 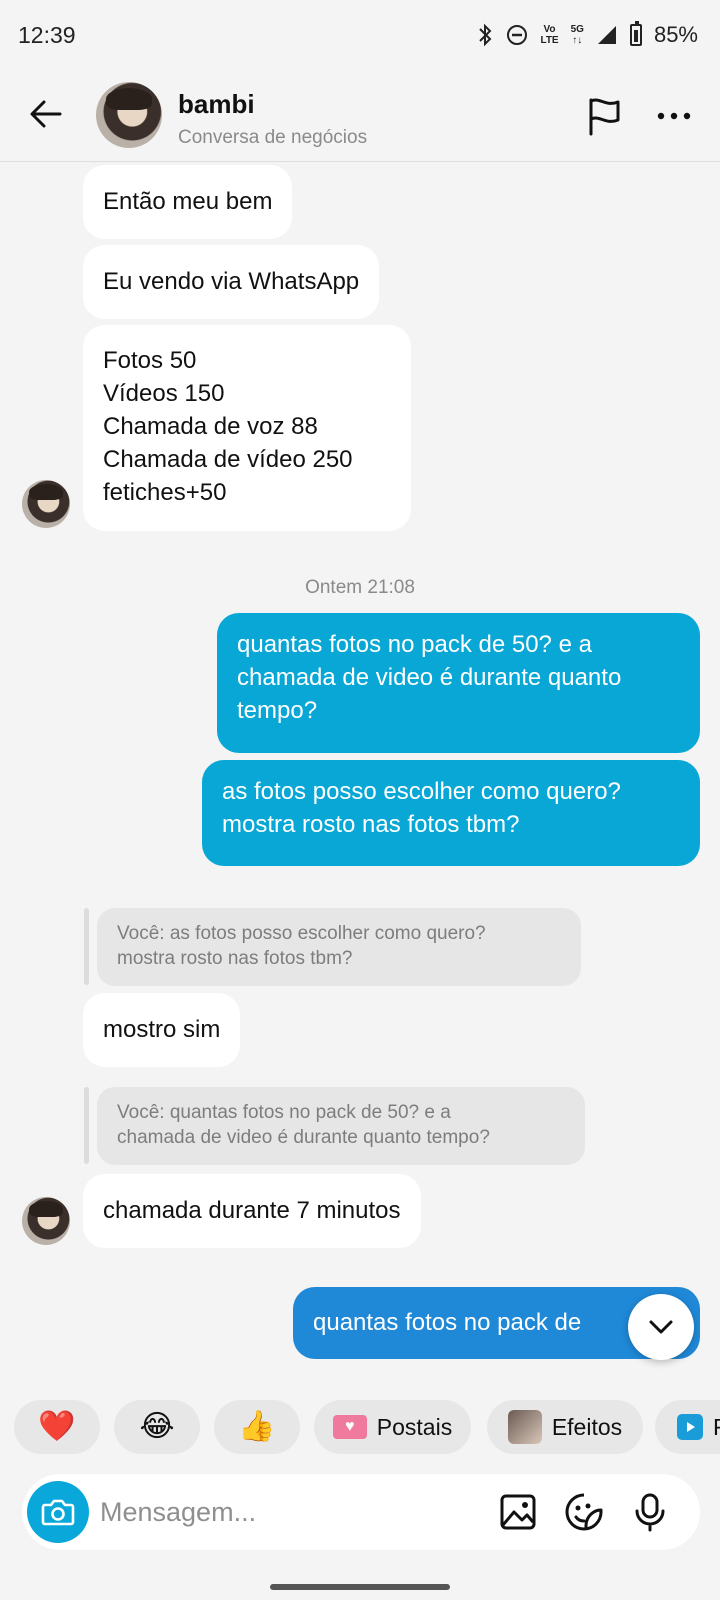 What do you see at coordinates (188, 202) in the screenshot?
I see `incoming-message: Então meu bem` at bounding box center [188, 202].